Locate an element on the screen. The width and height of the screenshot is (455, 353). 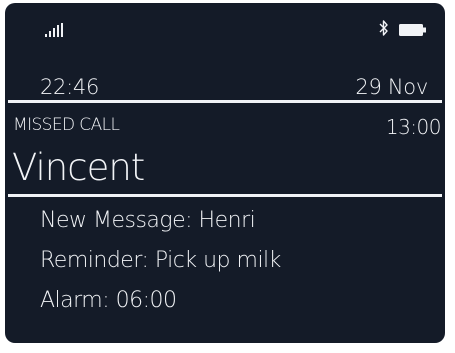
clock-time: 22:46 is located at coordinates (70, 87).